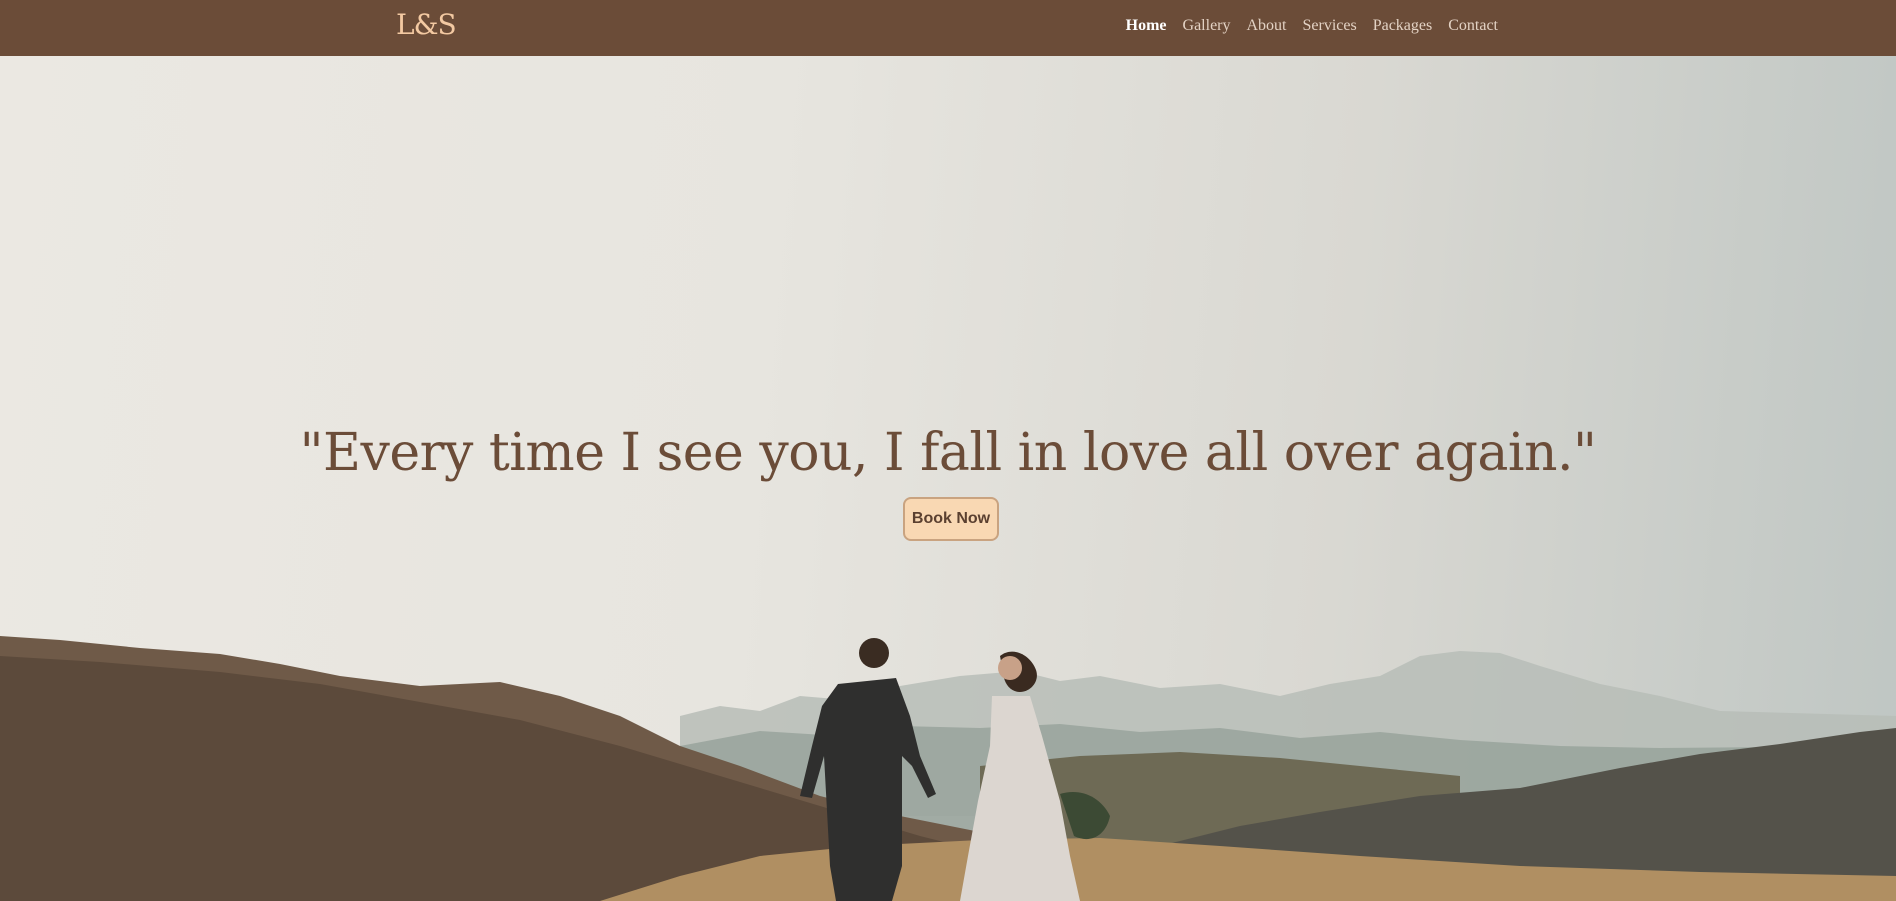  I want to click on nav-link-gallery: Gallery, so click(1207, 26).